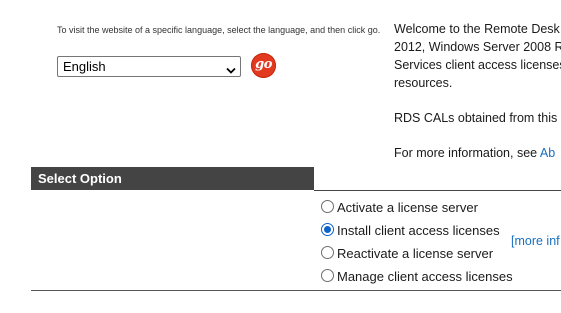 The width and height of the screenshot is (561, 313). I want to click on go-button: go, so click(263, 65).